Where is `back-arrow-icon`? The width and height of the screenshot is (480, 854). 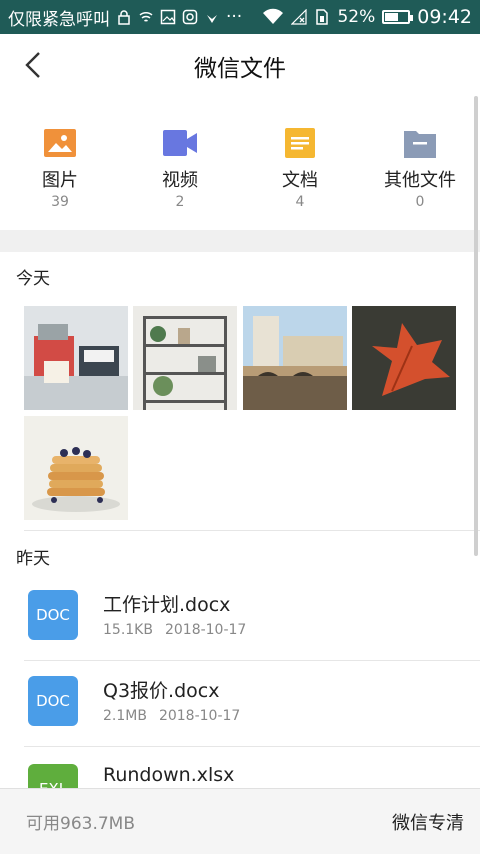
back-arrow-icon is located at coordinates (32, 65).